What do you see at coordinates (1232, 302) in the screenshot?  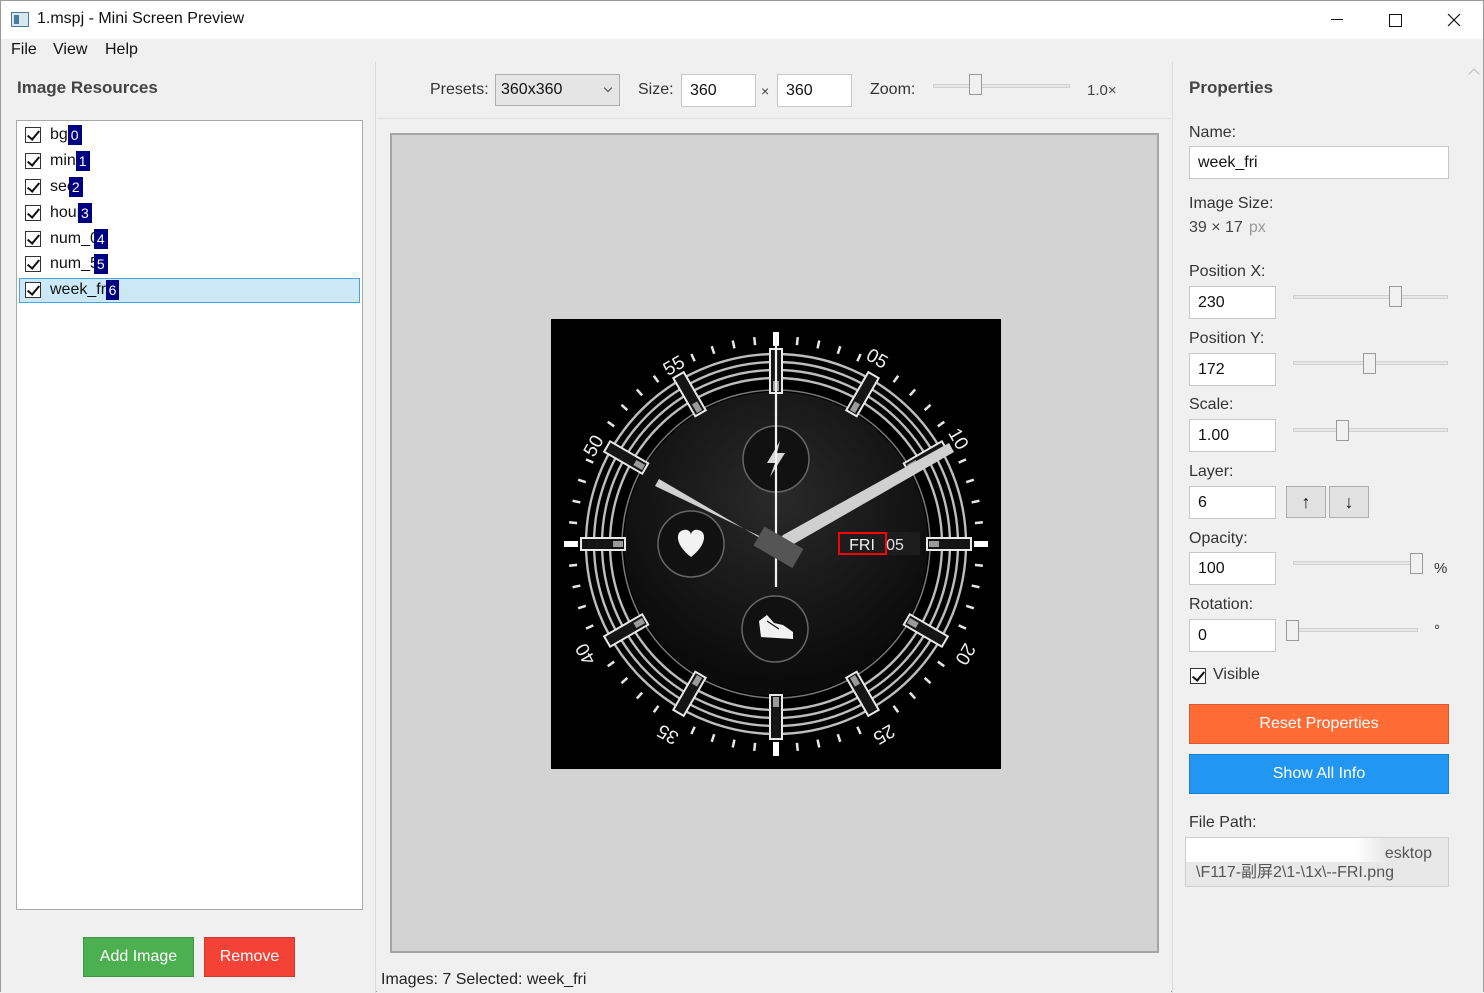 I see `position-x-input: 230` at bounding box center [1232, 302].